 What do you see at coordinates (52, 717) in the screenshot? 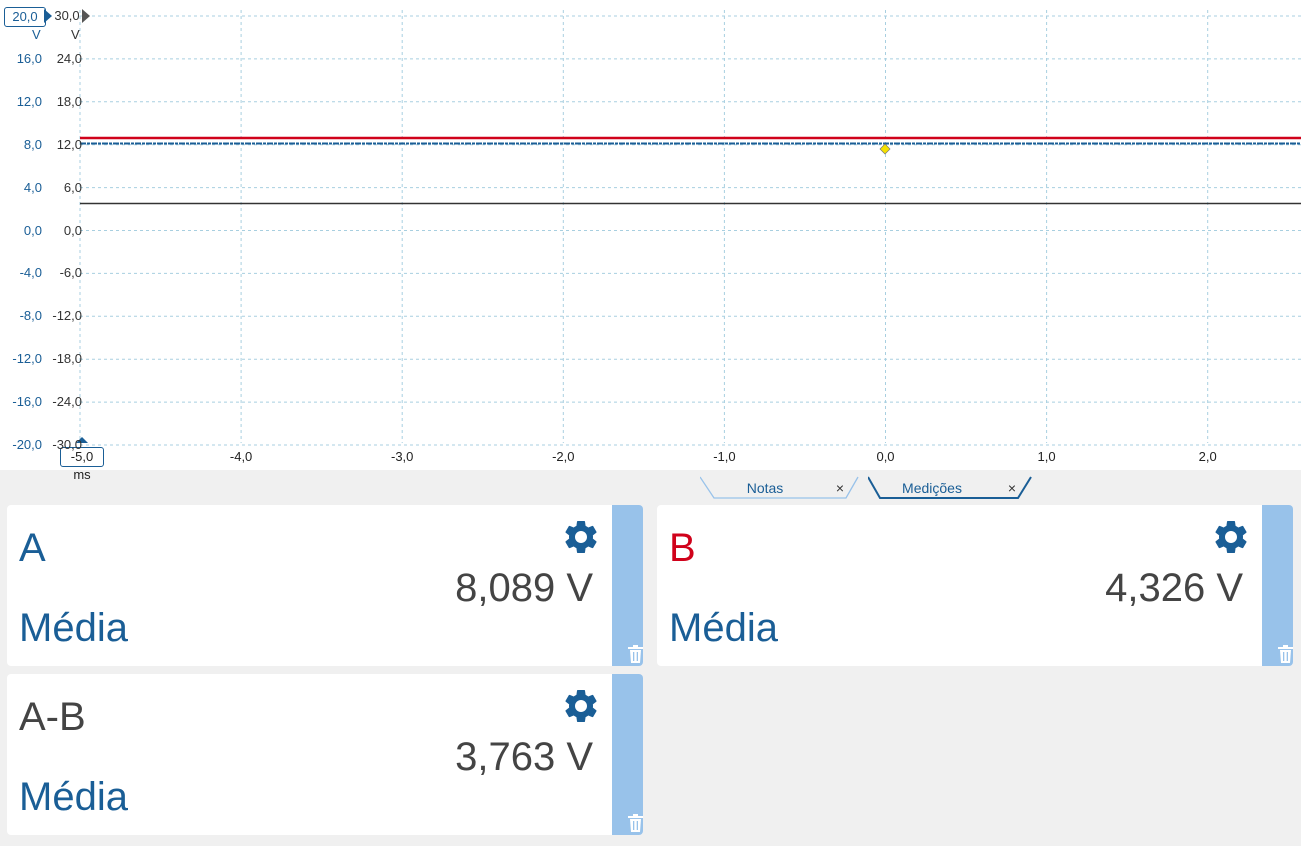
I see `measurement-channel-name: A-B` at bounding box center [52, 717].